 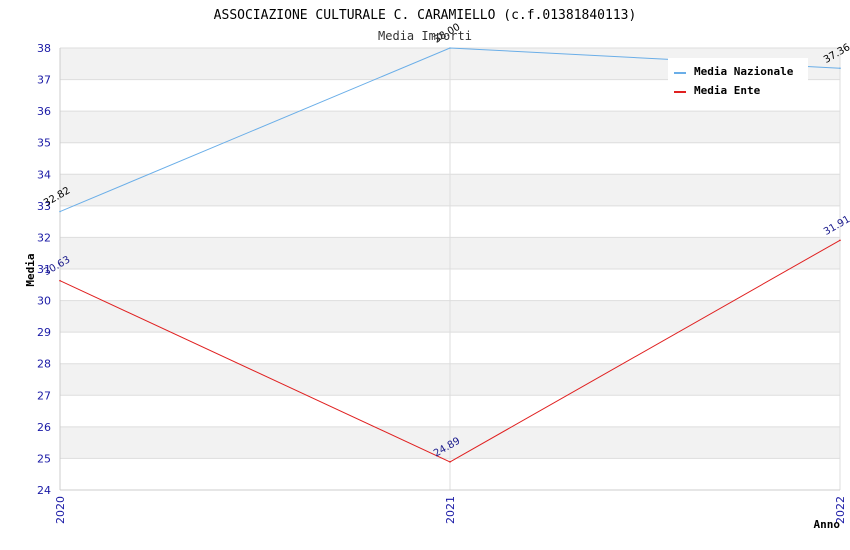 I want to click on legend-label-media-ente: Media Ente, so click(x=727, y=90).